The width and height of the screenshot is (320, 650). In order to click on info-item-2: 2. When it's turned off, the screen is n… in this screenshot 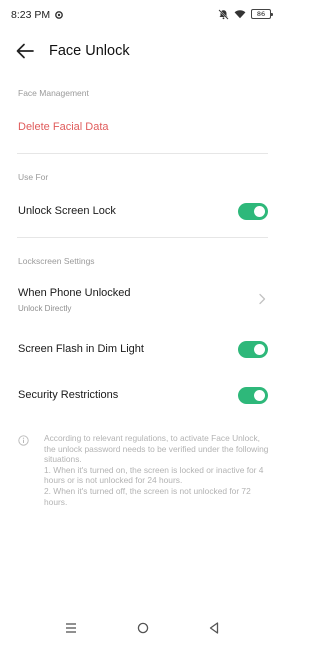, I will do `click(147, 496)`.